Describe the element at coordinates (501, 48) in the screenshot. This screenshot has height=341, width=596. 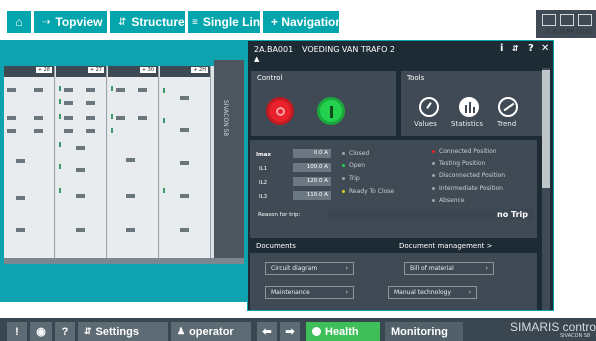
I see `info-icon: i` at that location.